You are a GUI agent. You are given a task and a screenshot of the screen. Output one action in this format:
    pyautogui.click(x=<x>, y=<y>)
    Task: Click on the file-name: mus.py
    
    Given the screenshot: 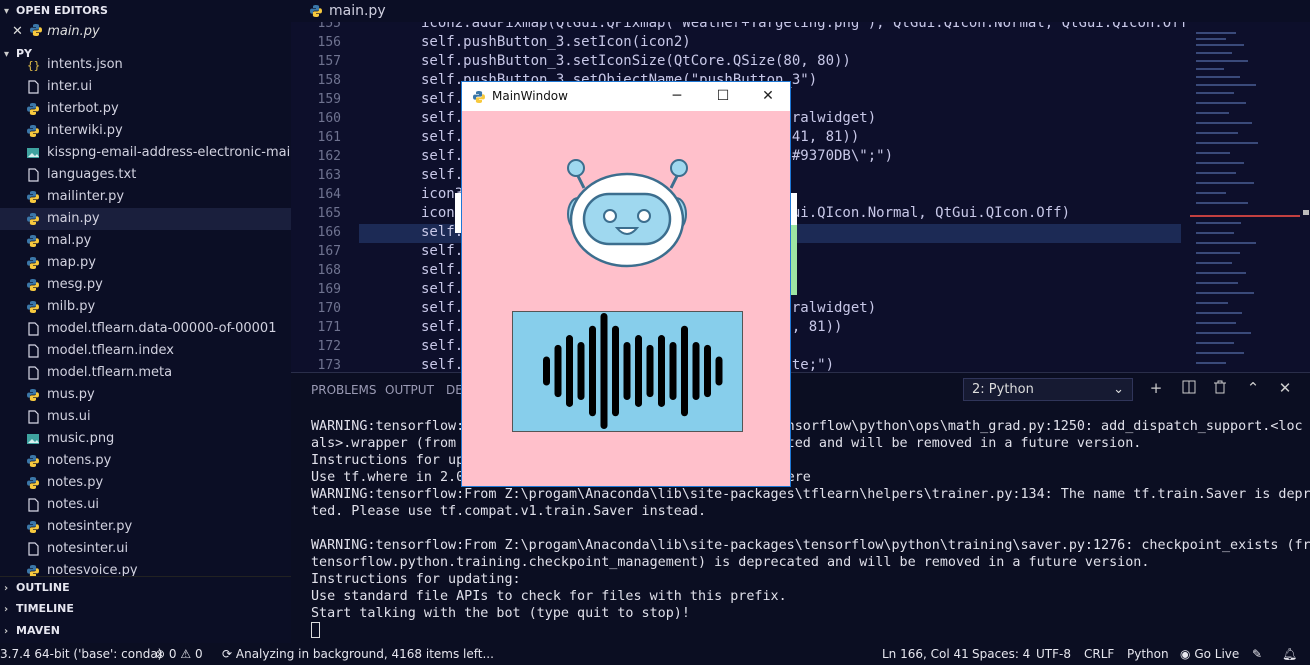 What is the action you would take?
    pyautogui.click(x=71, y=394)
    